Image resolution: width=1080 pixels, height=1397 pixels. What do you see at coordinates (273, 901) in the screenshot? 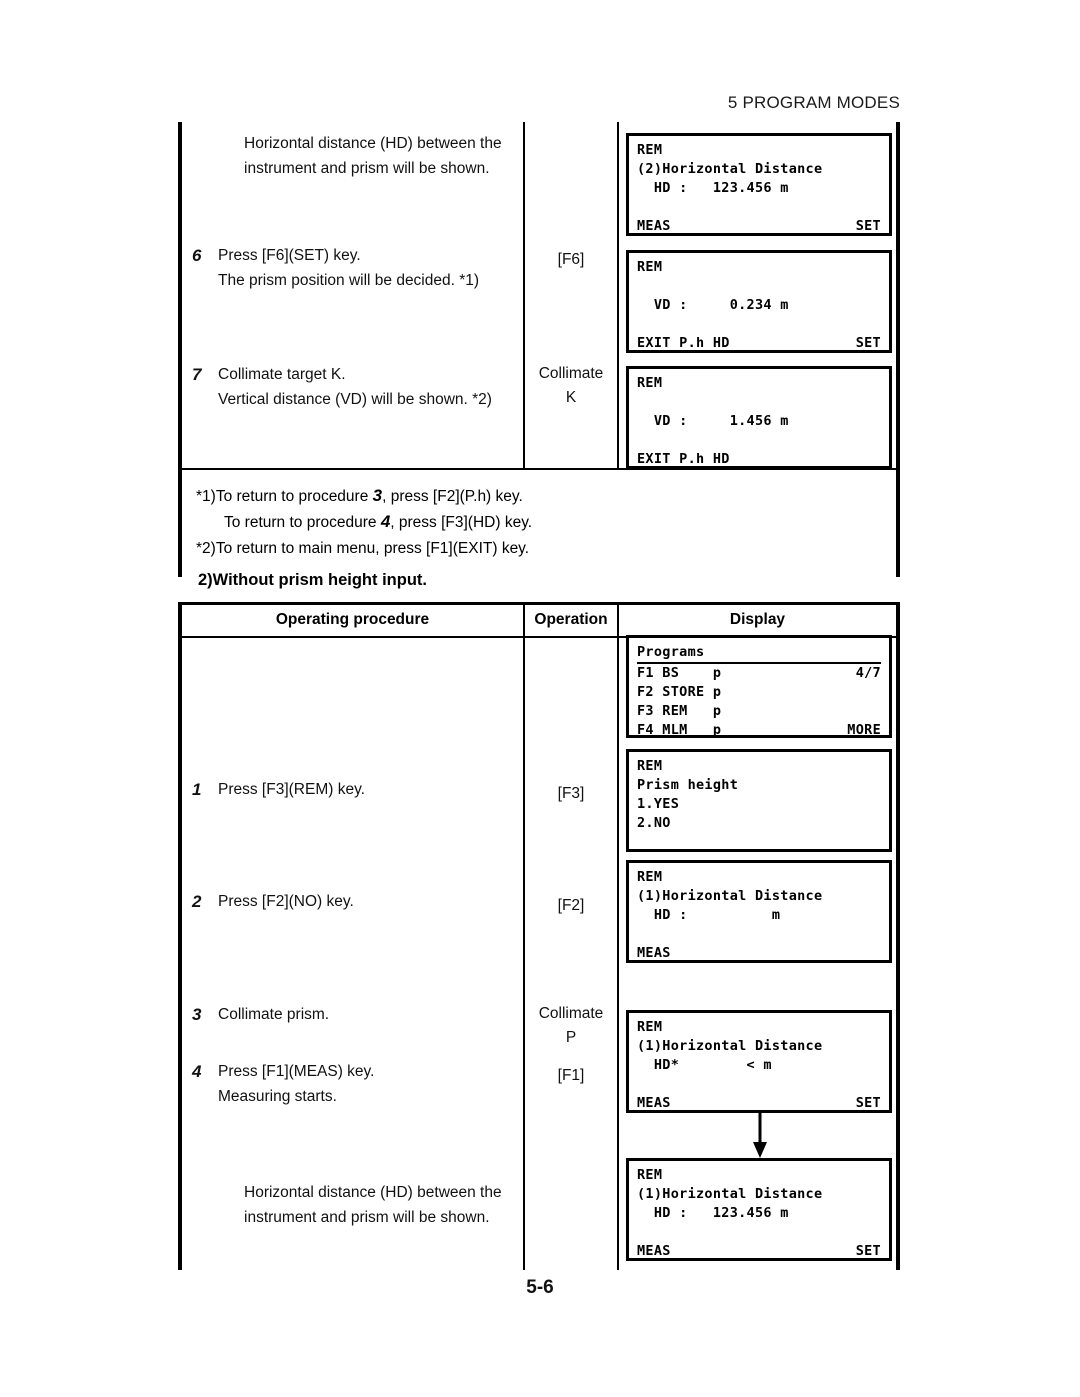
I see `table2-step-2: 2 Press [F2](NO) key.` at bounding box center [273, 901].